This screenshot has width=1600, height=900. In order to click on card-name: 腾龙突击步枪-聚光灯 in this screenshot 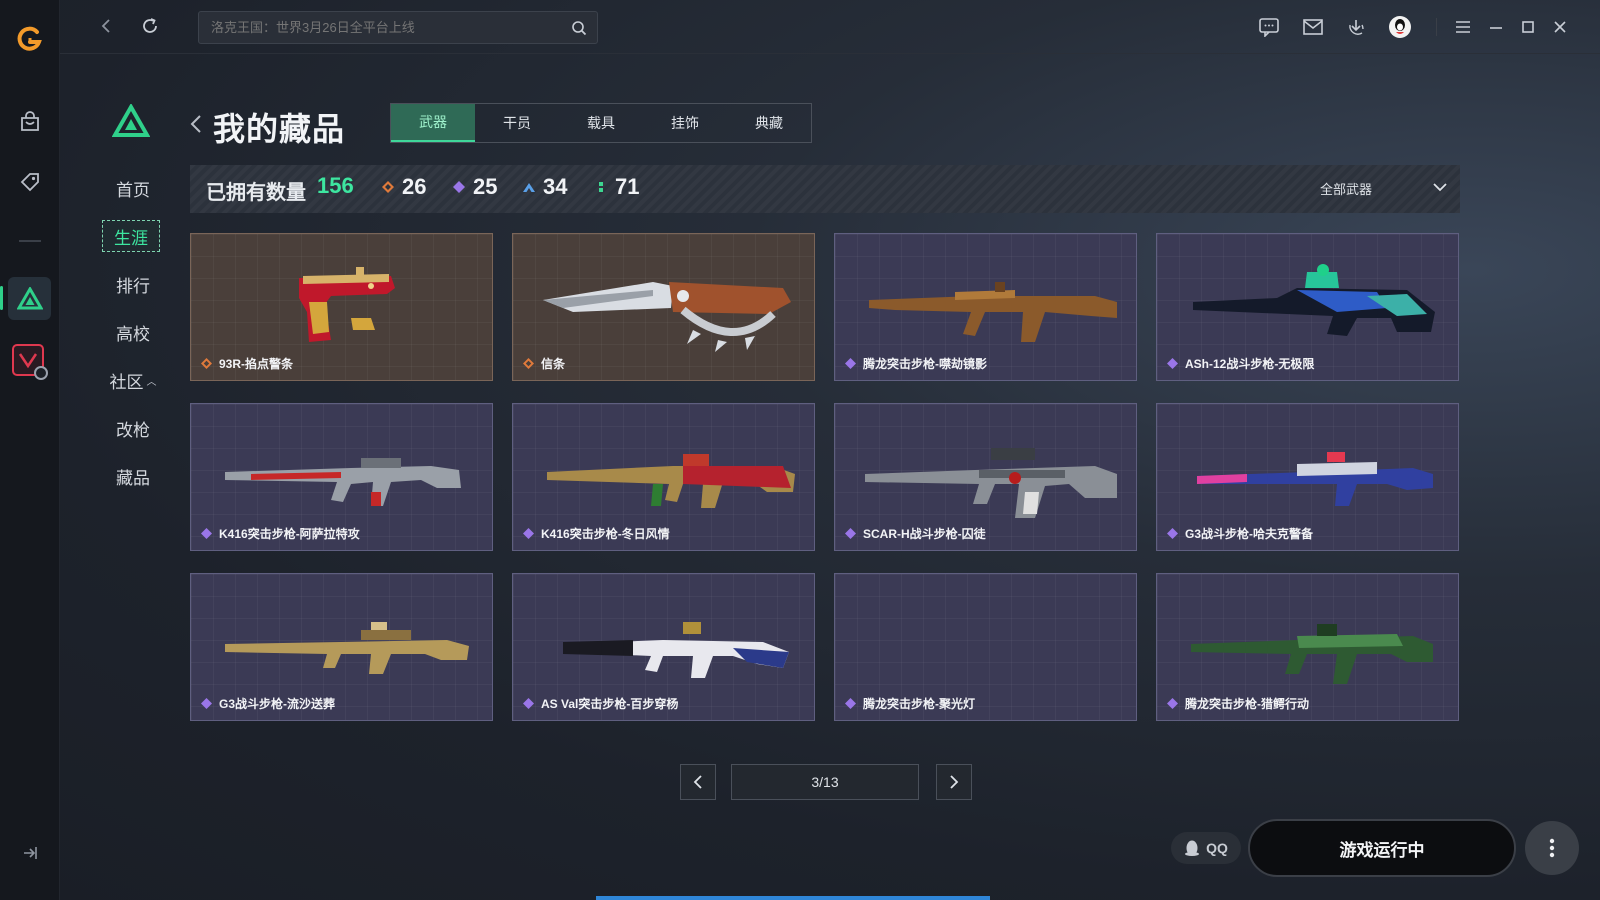, I will do `click(919, 704)`.